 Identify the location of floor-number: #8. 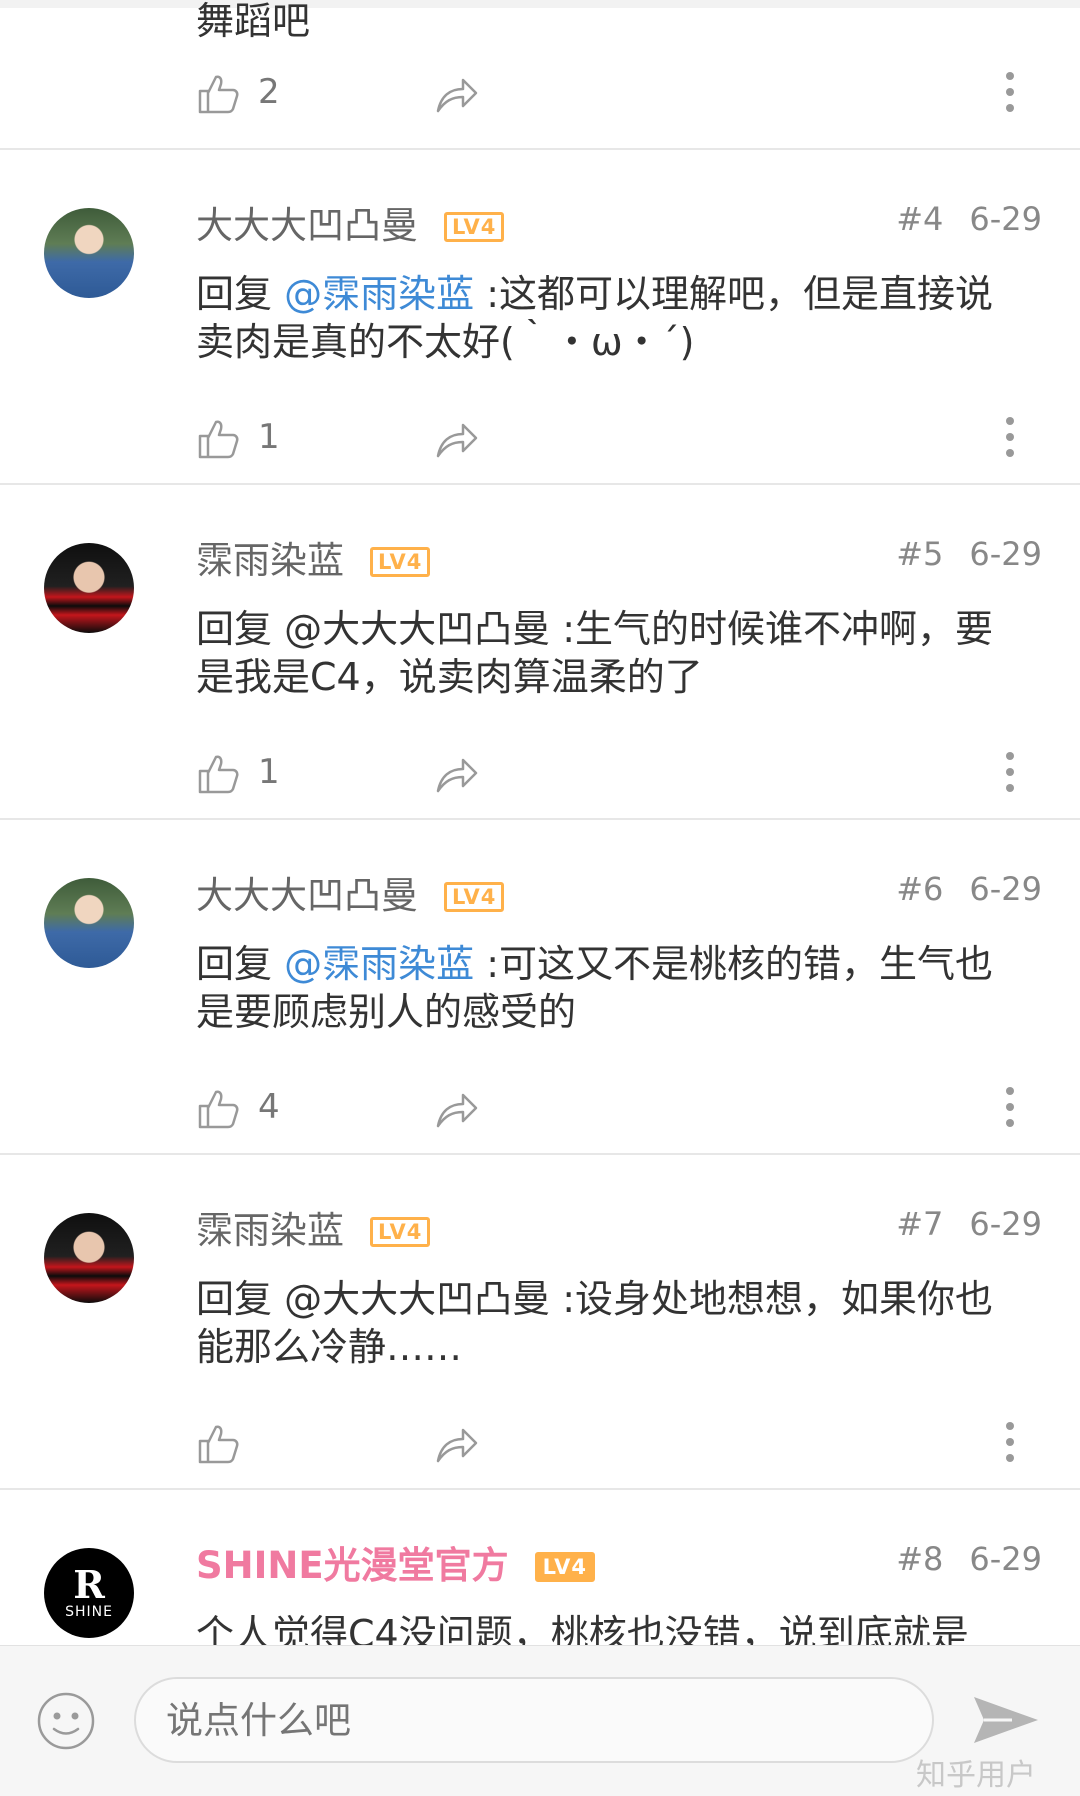
(920, 1559).